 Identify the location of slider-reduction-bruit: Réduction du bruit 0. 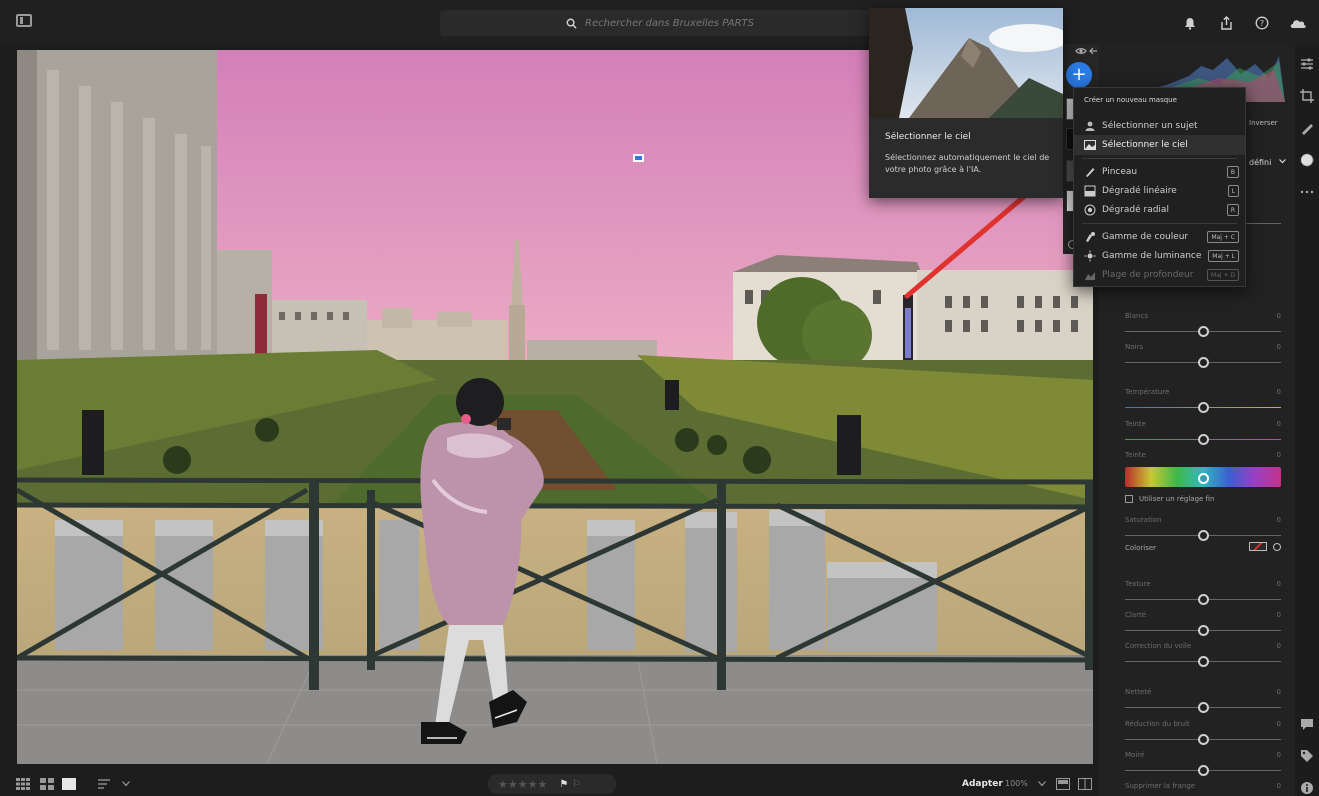
(1203, 735).